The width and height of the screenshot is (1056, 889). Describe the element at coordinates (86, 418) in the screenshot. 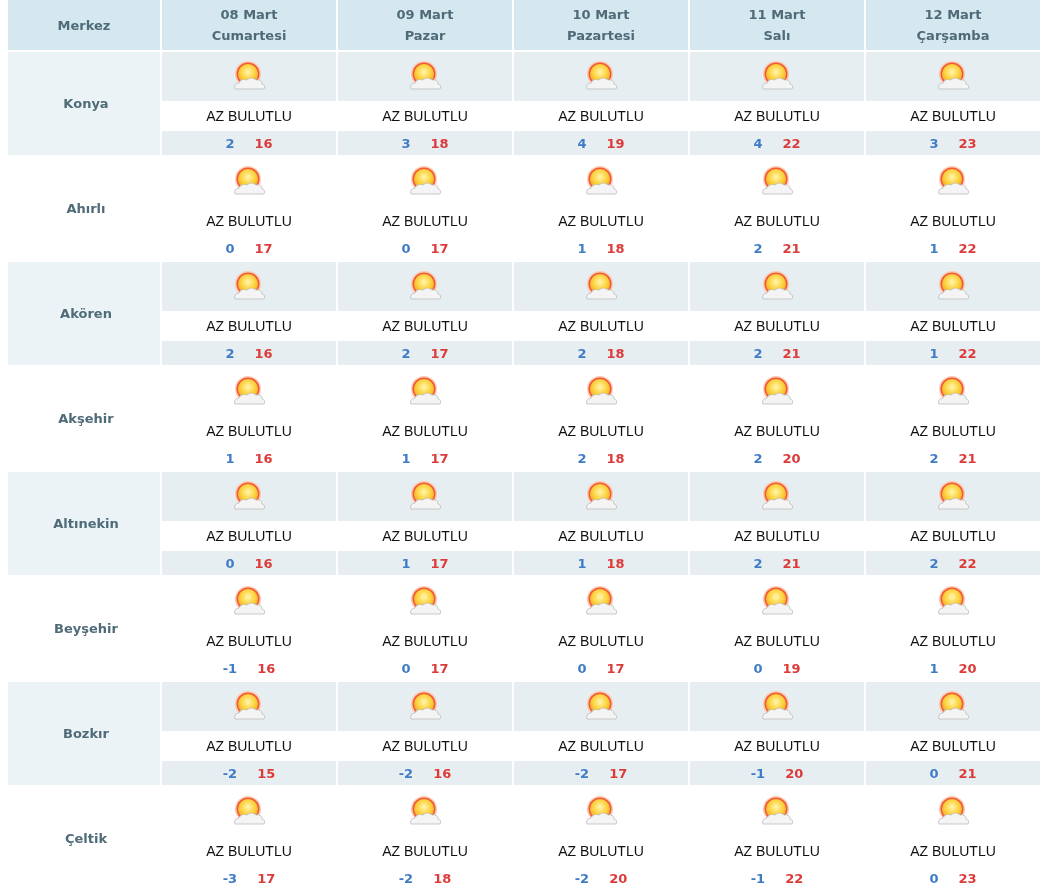

I see `city-name: Akşehir` at that location.